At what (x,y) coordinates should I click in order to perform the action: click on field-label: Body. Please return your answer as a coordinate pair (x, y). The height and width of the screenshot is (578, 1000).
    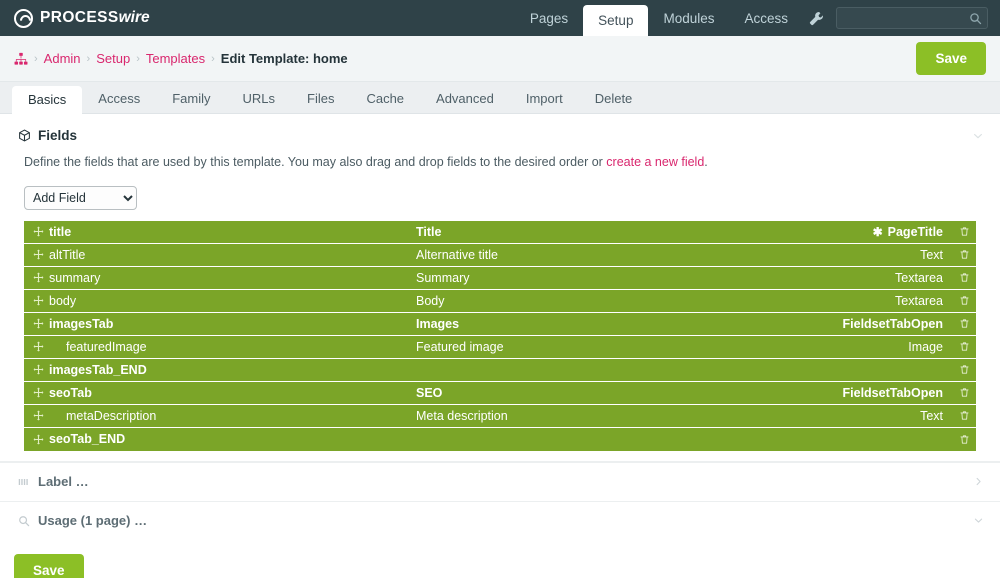
    Looking at the image, I should click on (430, 300).